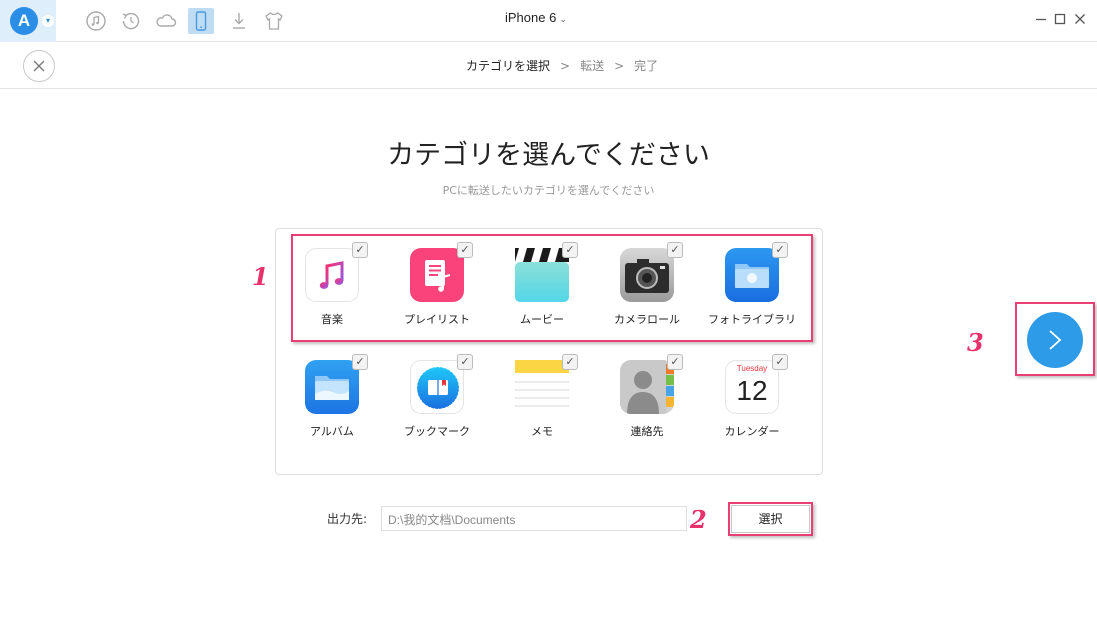 The image size is (1097, 633). Describe the element at coordinates (437, 431) in the screenshot. I see `category-label: ブックマーク` at that location.